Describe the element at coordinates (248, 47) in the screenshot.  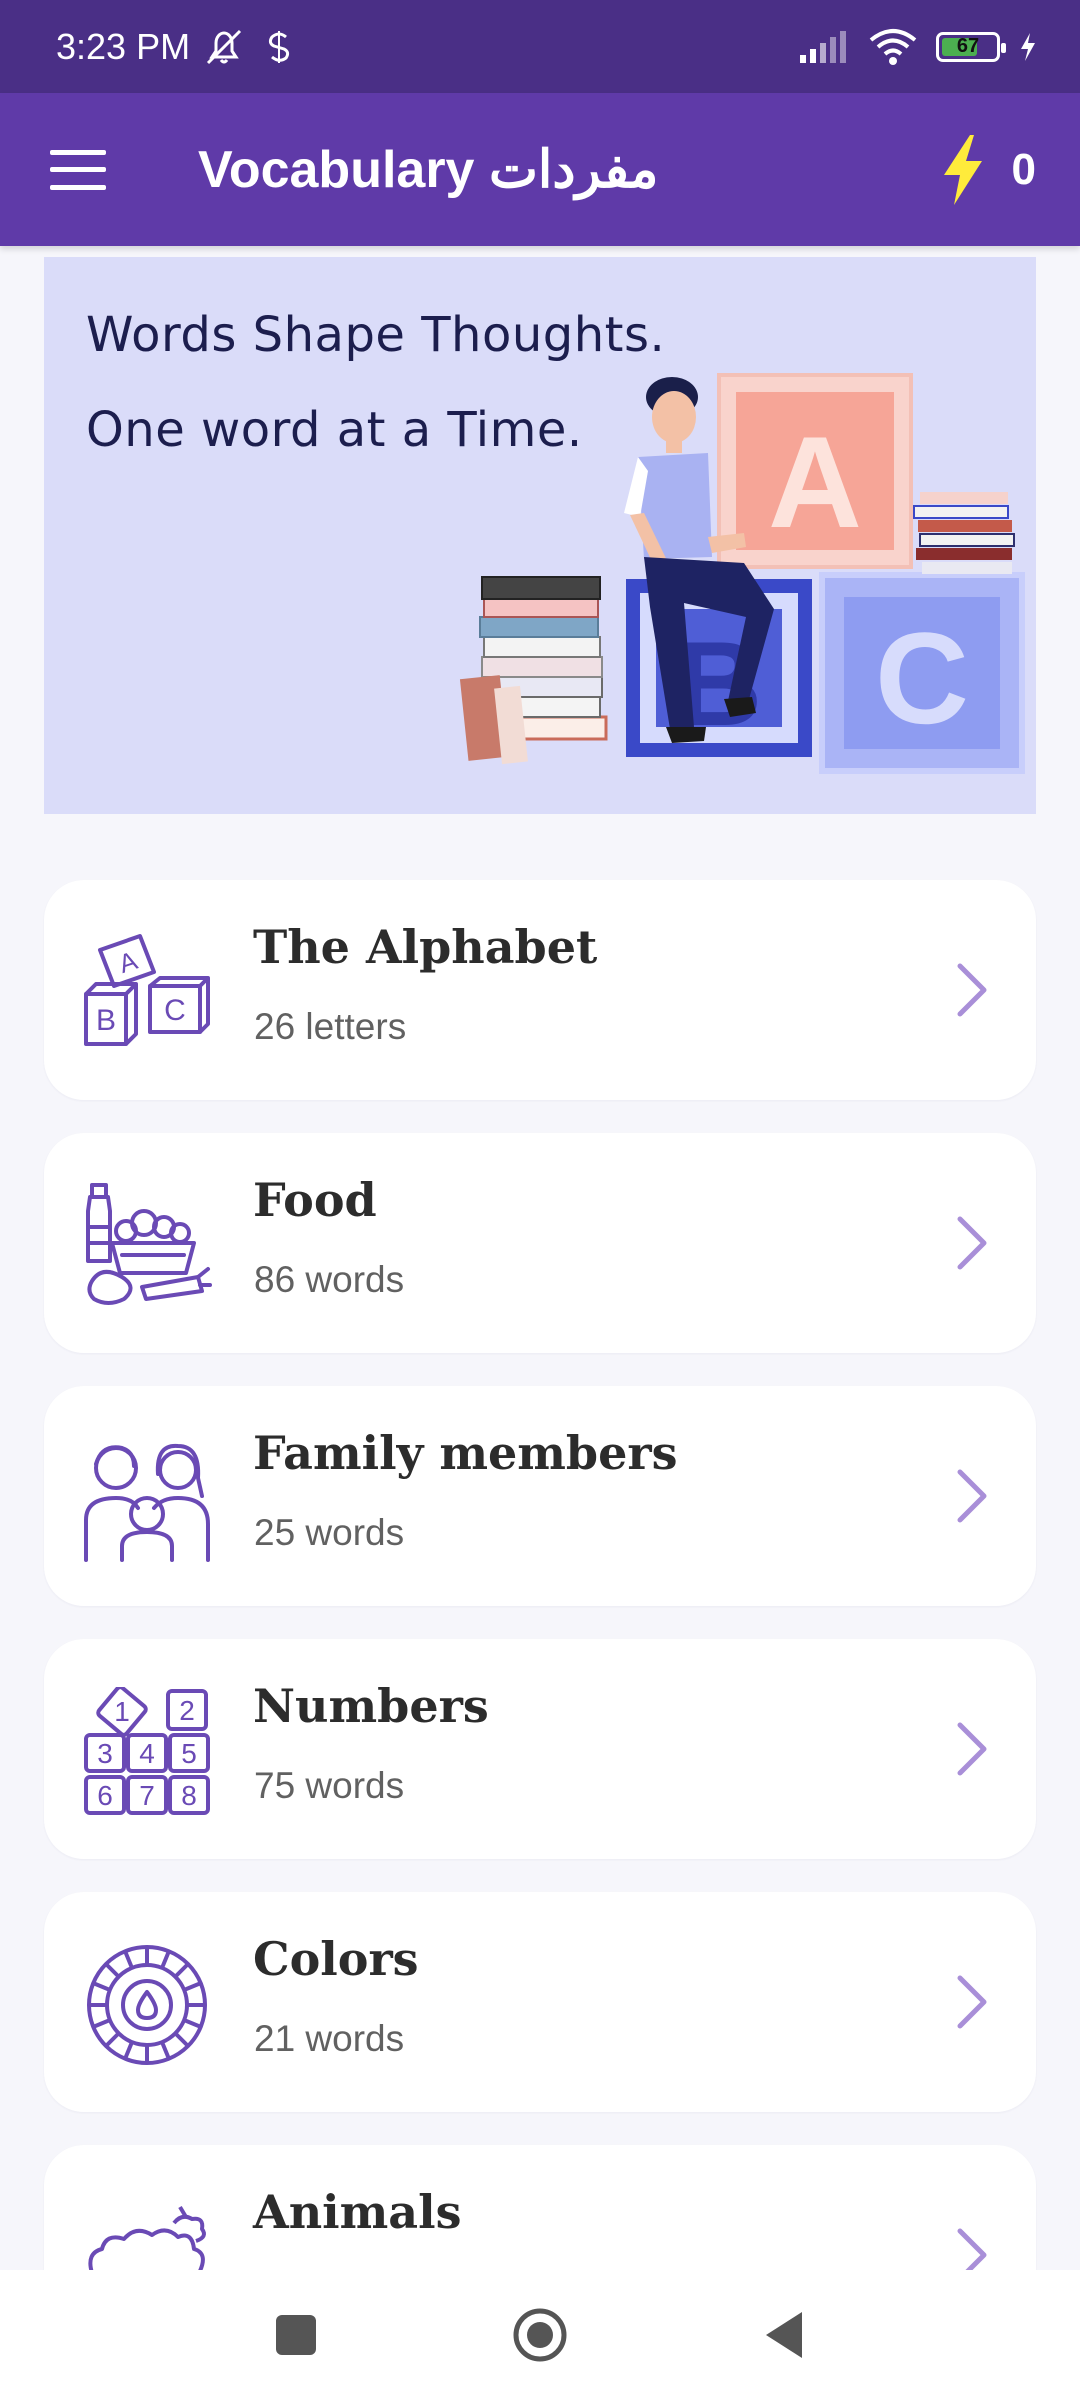
I see `status-left-icons` at that location.